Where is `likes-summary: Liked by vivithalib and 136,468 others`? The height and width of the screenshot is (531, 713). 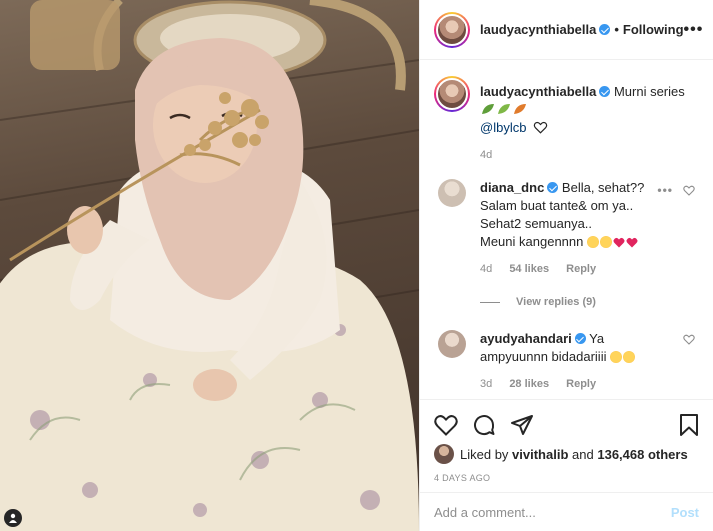
likes-summary: Liked by vivithalib and 136,468 others is located at coordinates (566, 454).